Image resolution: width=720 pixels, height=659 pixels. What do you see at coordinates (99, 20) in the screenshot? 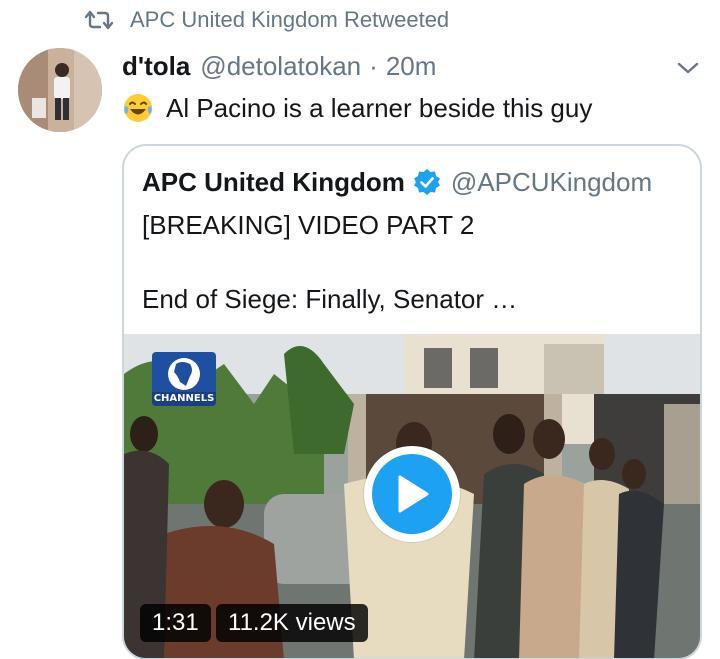
I see `retweet-icon` at bounding box center [99, 20].